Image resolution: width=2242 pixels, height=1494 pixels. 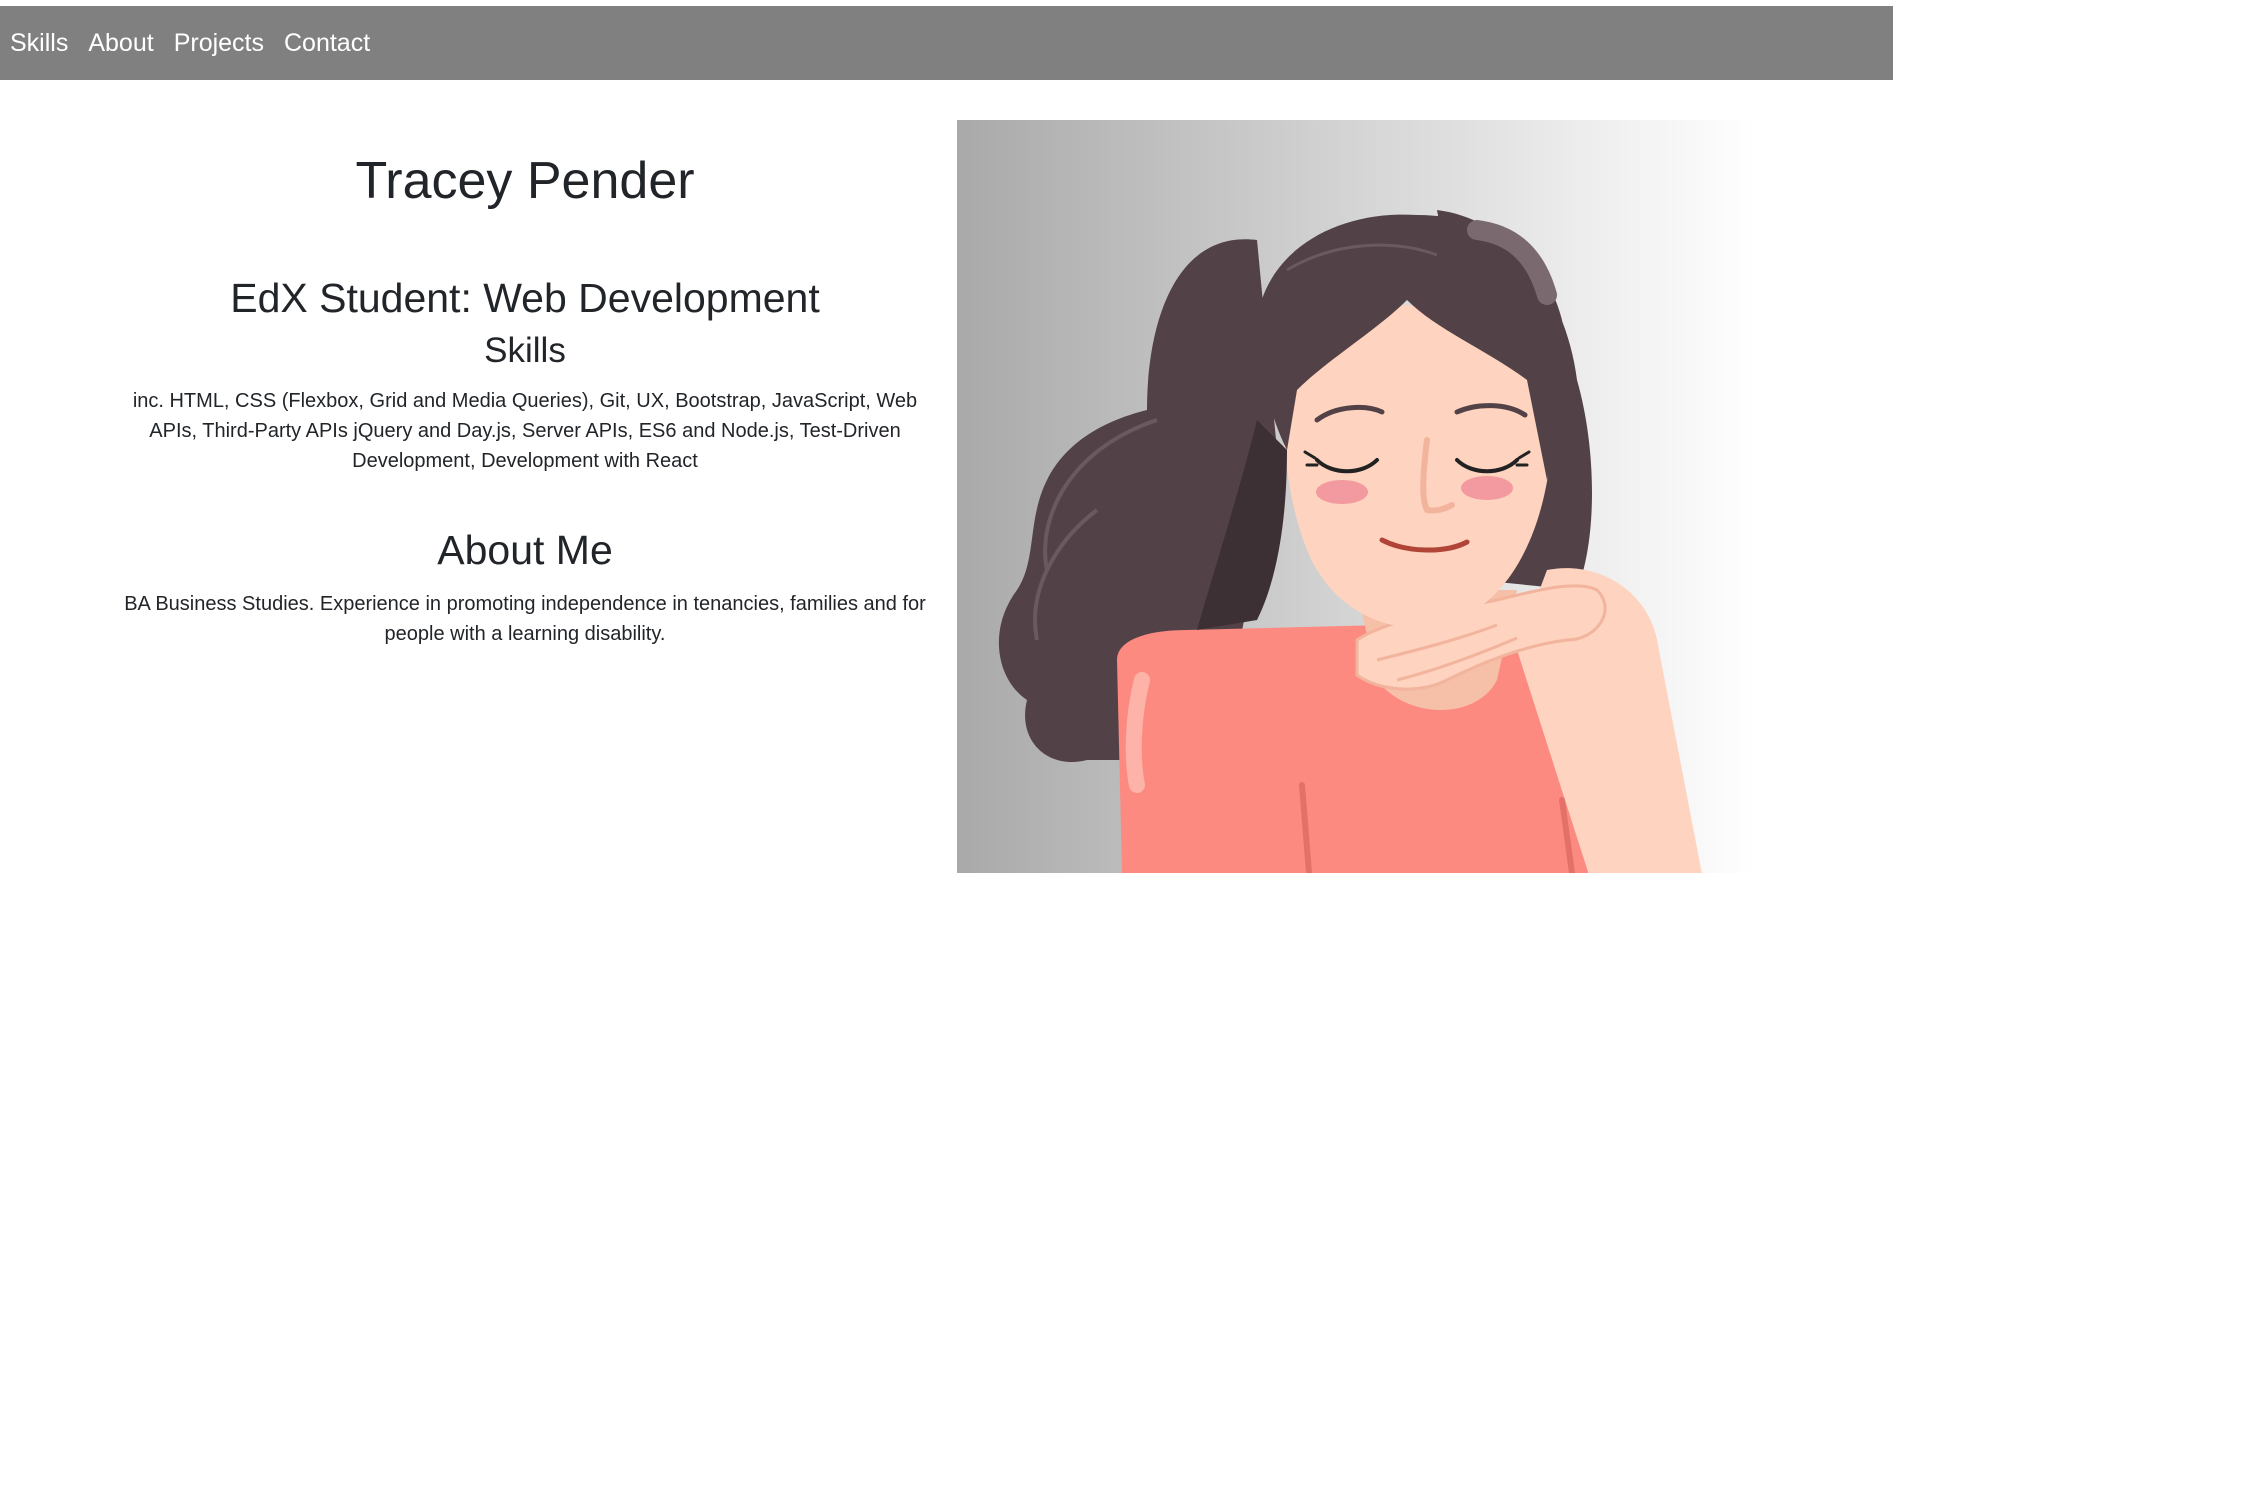 I want to click on page-title: Tracey Pender, so click(x=525, y=181).